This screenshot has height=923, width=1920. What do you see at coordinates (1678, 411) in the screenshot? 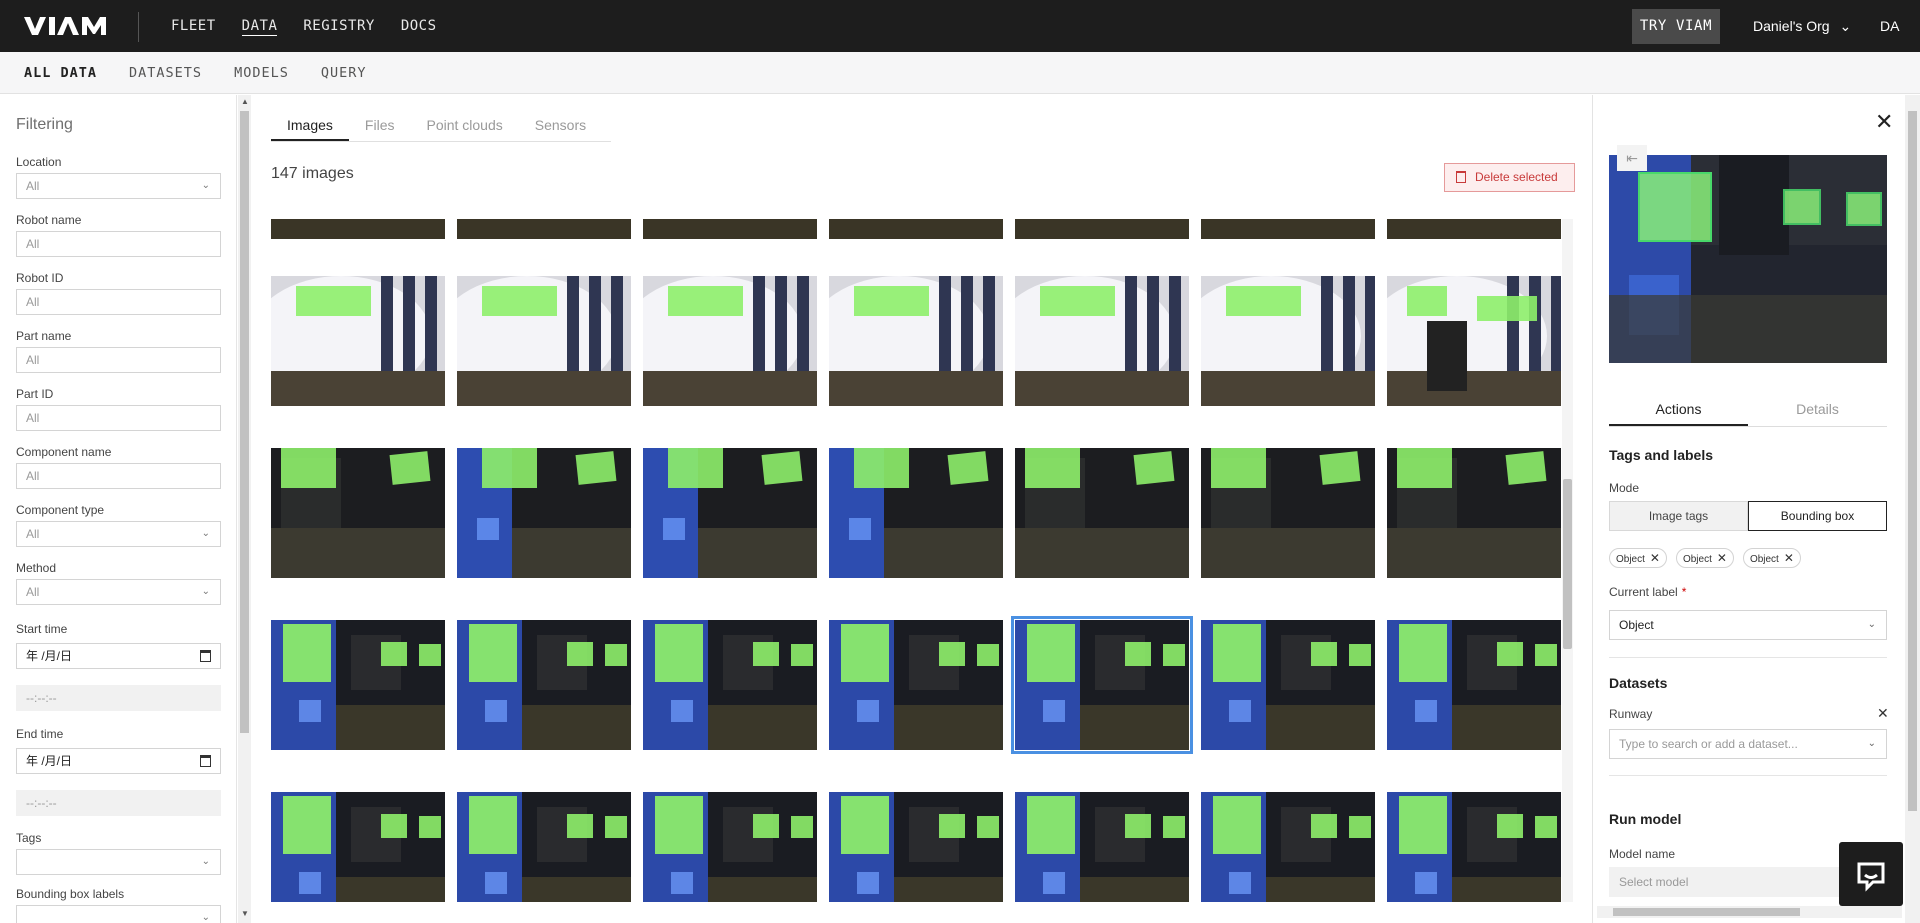
I see `tab-actions: Actions` at bounding box center [1678, 411].